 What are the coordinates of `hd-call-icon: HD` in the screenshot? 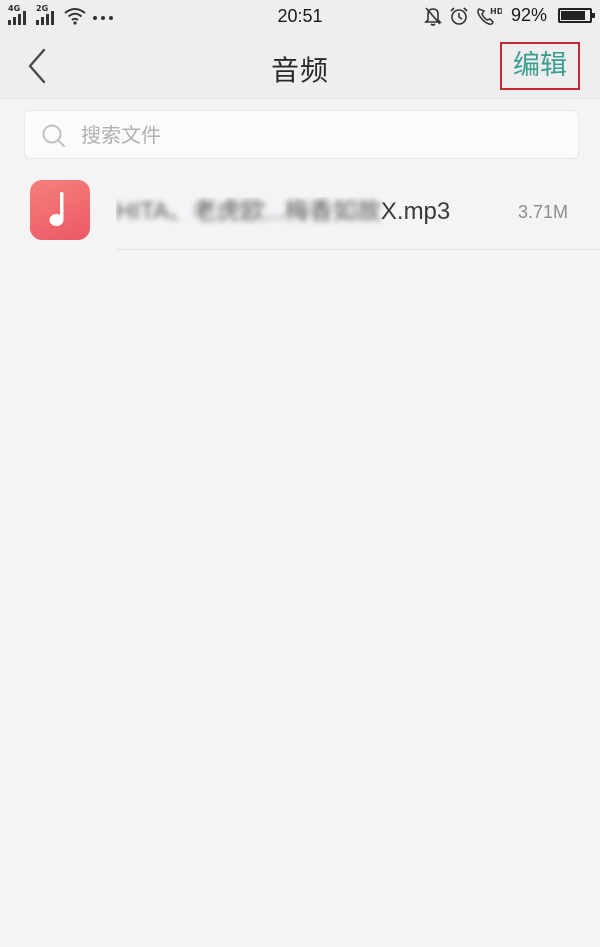 It's located at (489, 16).